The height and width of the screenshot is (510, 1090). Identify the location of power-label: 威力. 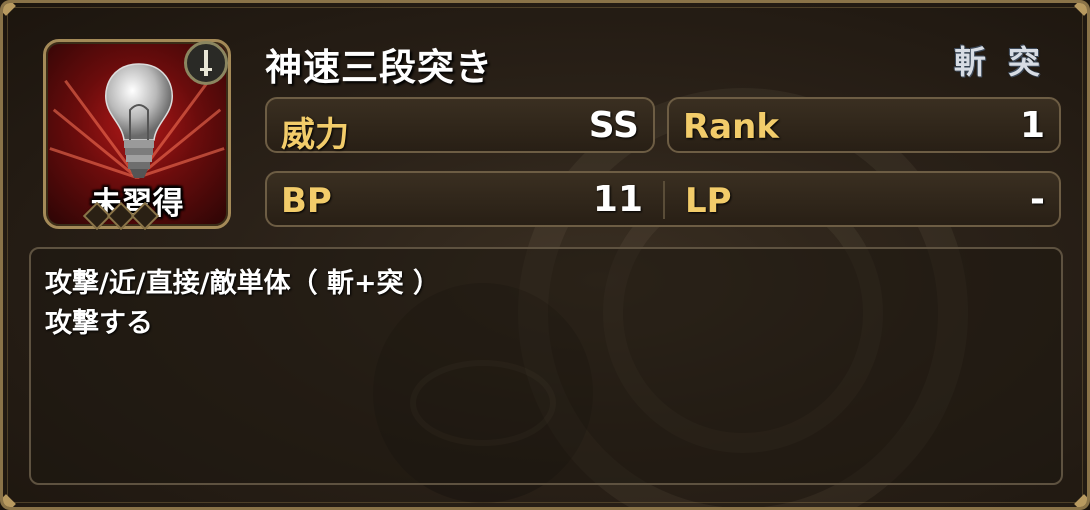
(315, 135).